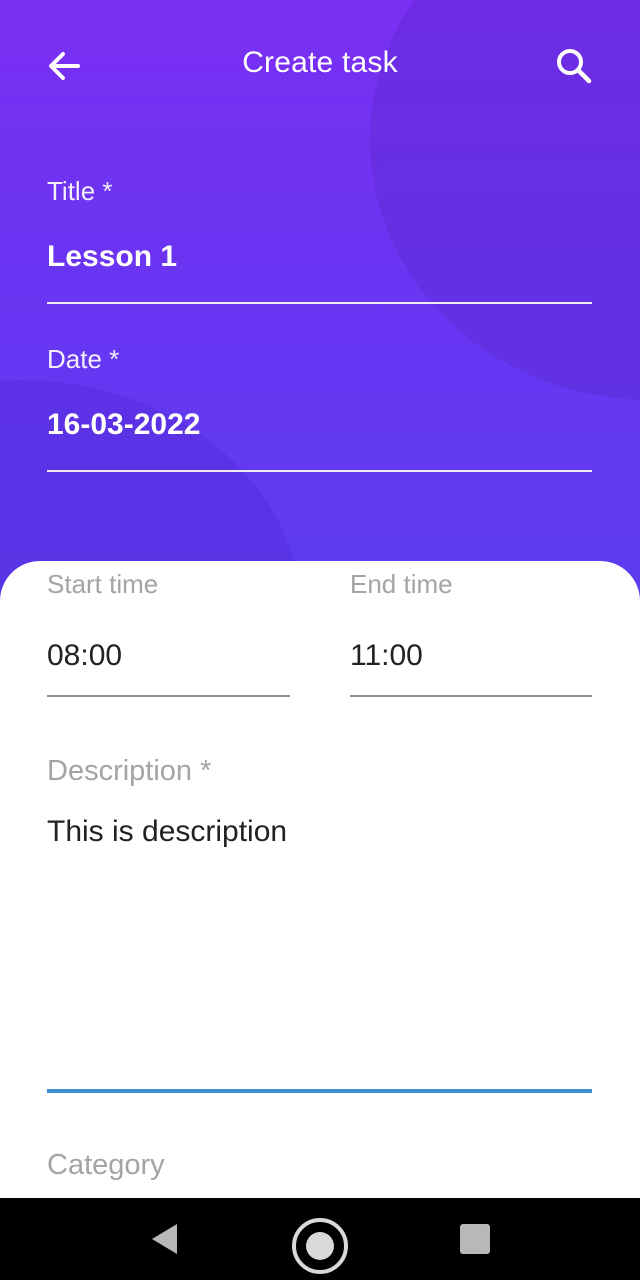 The width and height of the screenshot is (640, 1280). What do you see at coordinates (320, 62) in the screenshot?
I see `page-title: Create task` at bounding box center [320, 62].